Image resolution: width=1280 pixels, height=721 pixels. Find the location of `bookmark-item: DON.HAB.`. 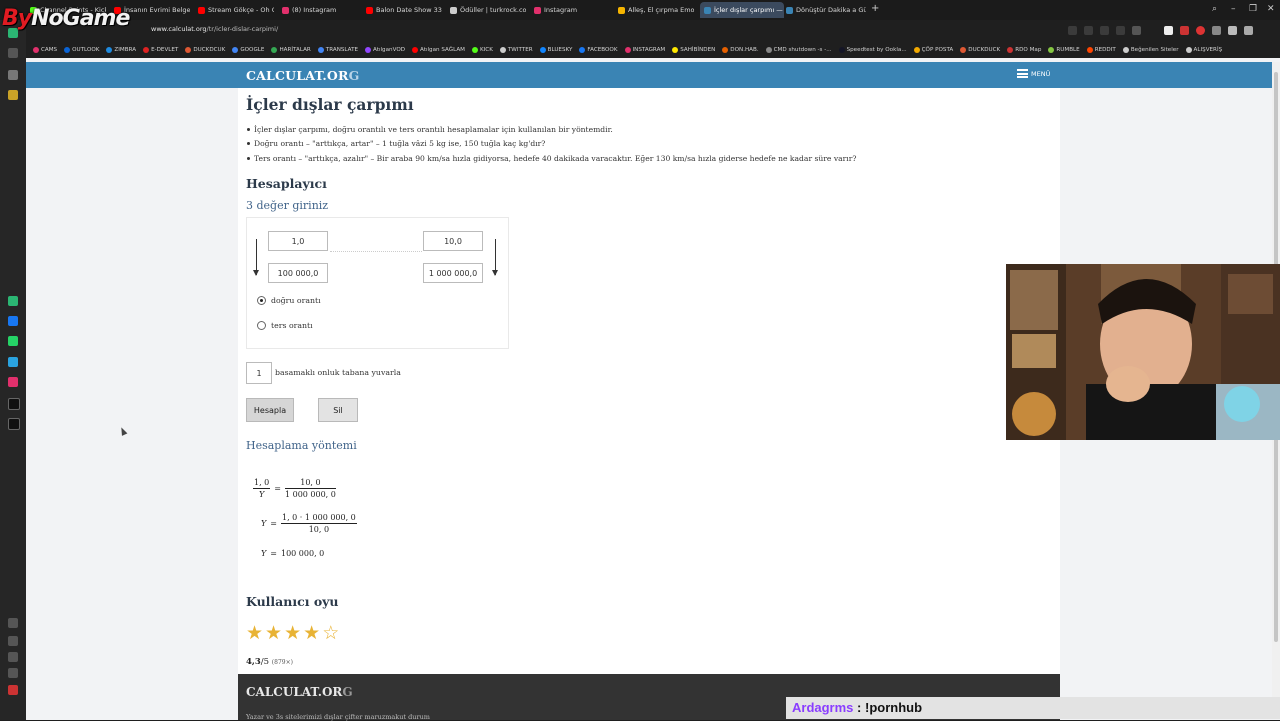

bookmark-item: DON.HAB. is located at coordinates (740, 50).